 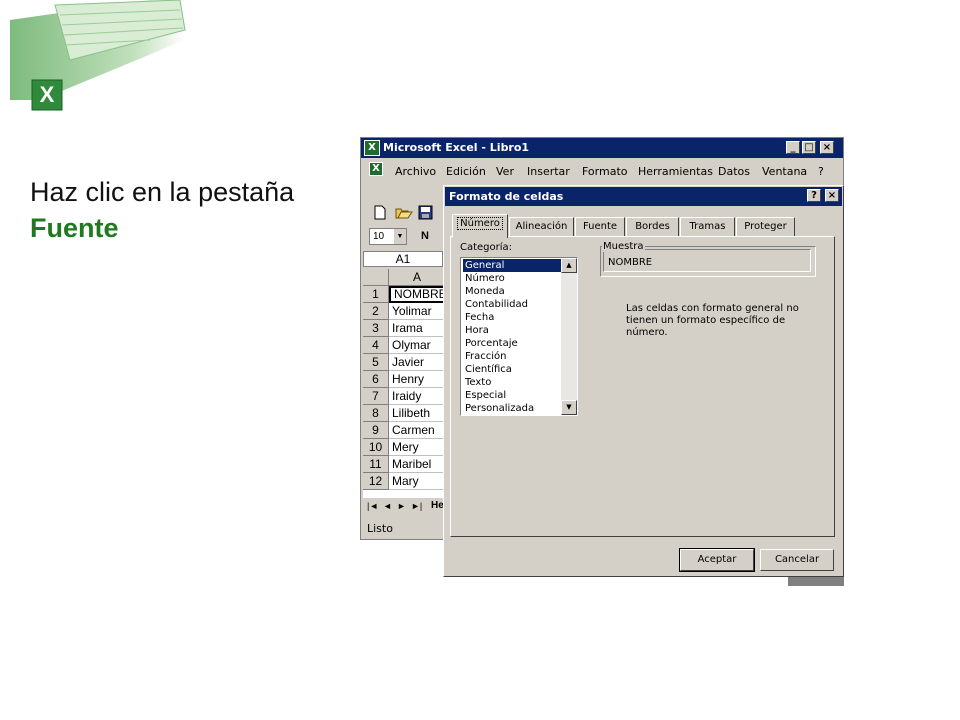 What do you see at coordinates (425, 212) in the screenshot?
I see `save-disk-icon` at bounding box center [425, 212].